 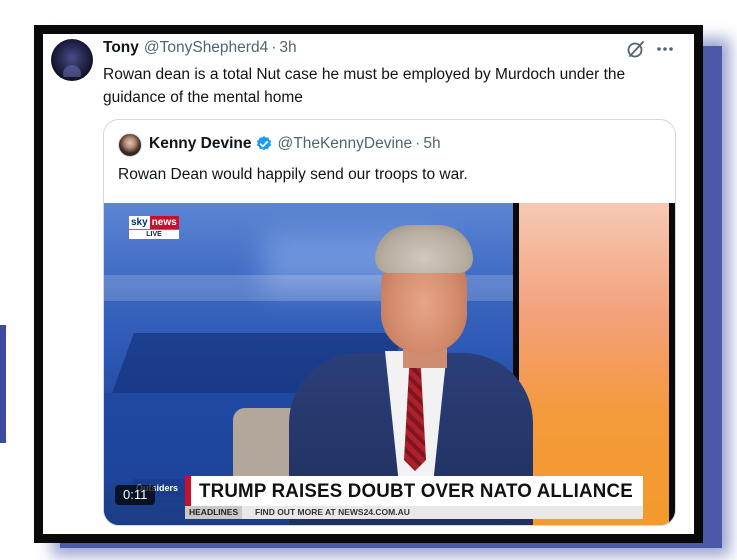 I want to click on quoted-header: Kenny Devine @TheKennyDevine · 5h, so click(x=295, y=144).